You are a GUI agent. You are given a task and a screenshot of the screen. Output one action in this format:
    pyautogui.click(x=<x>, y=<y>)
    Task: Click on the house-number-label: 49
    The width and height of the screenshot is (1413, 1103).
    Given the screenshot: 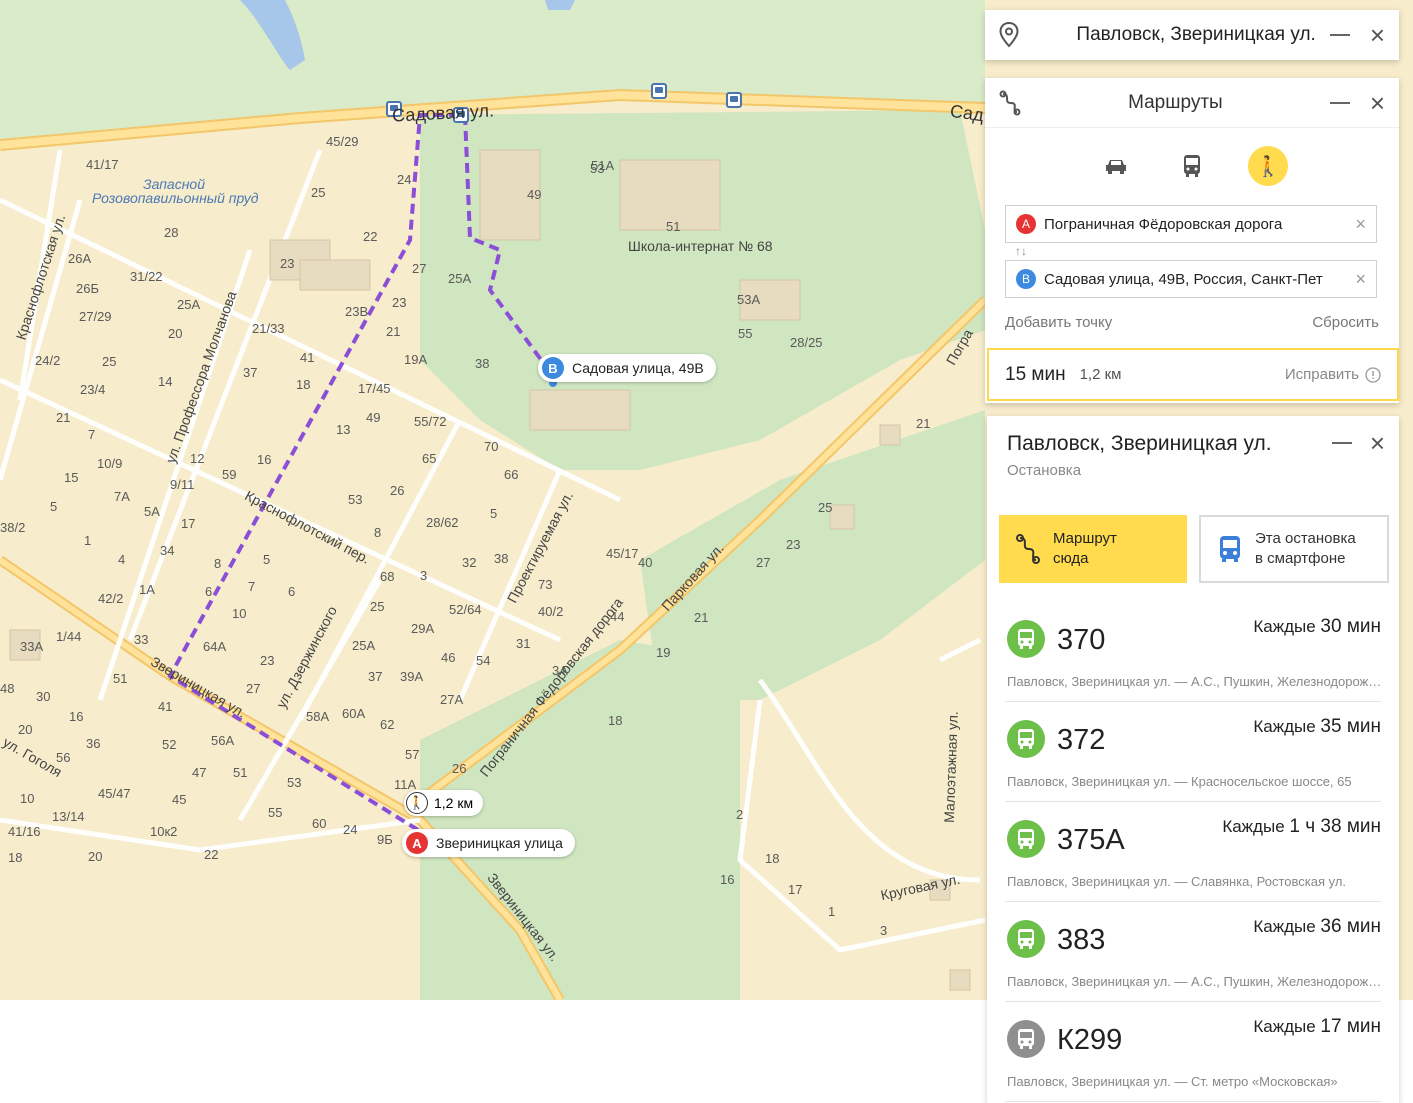 What is the action you would take?
    pyautogui.click(x=373, y=417)
    